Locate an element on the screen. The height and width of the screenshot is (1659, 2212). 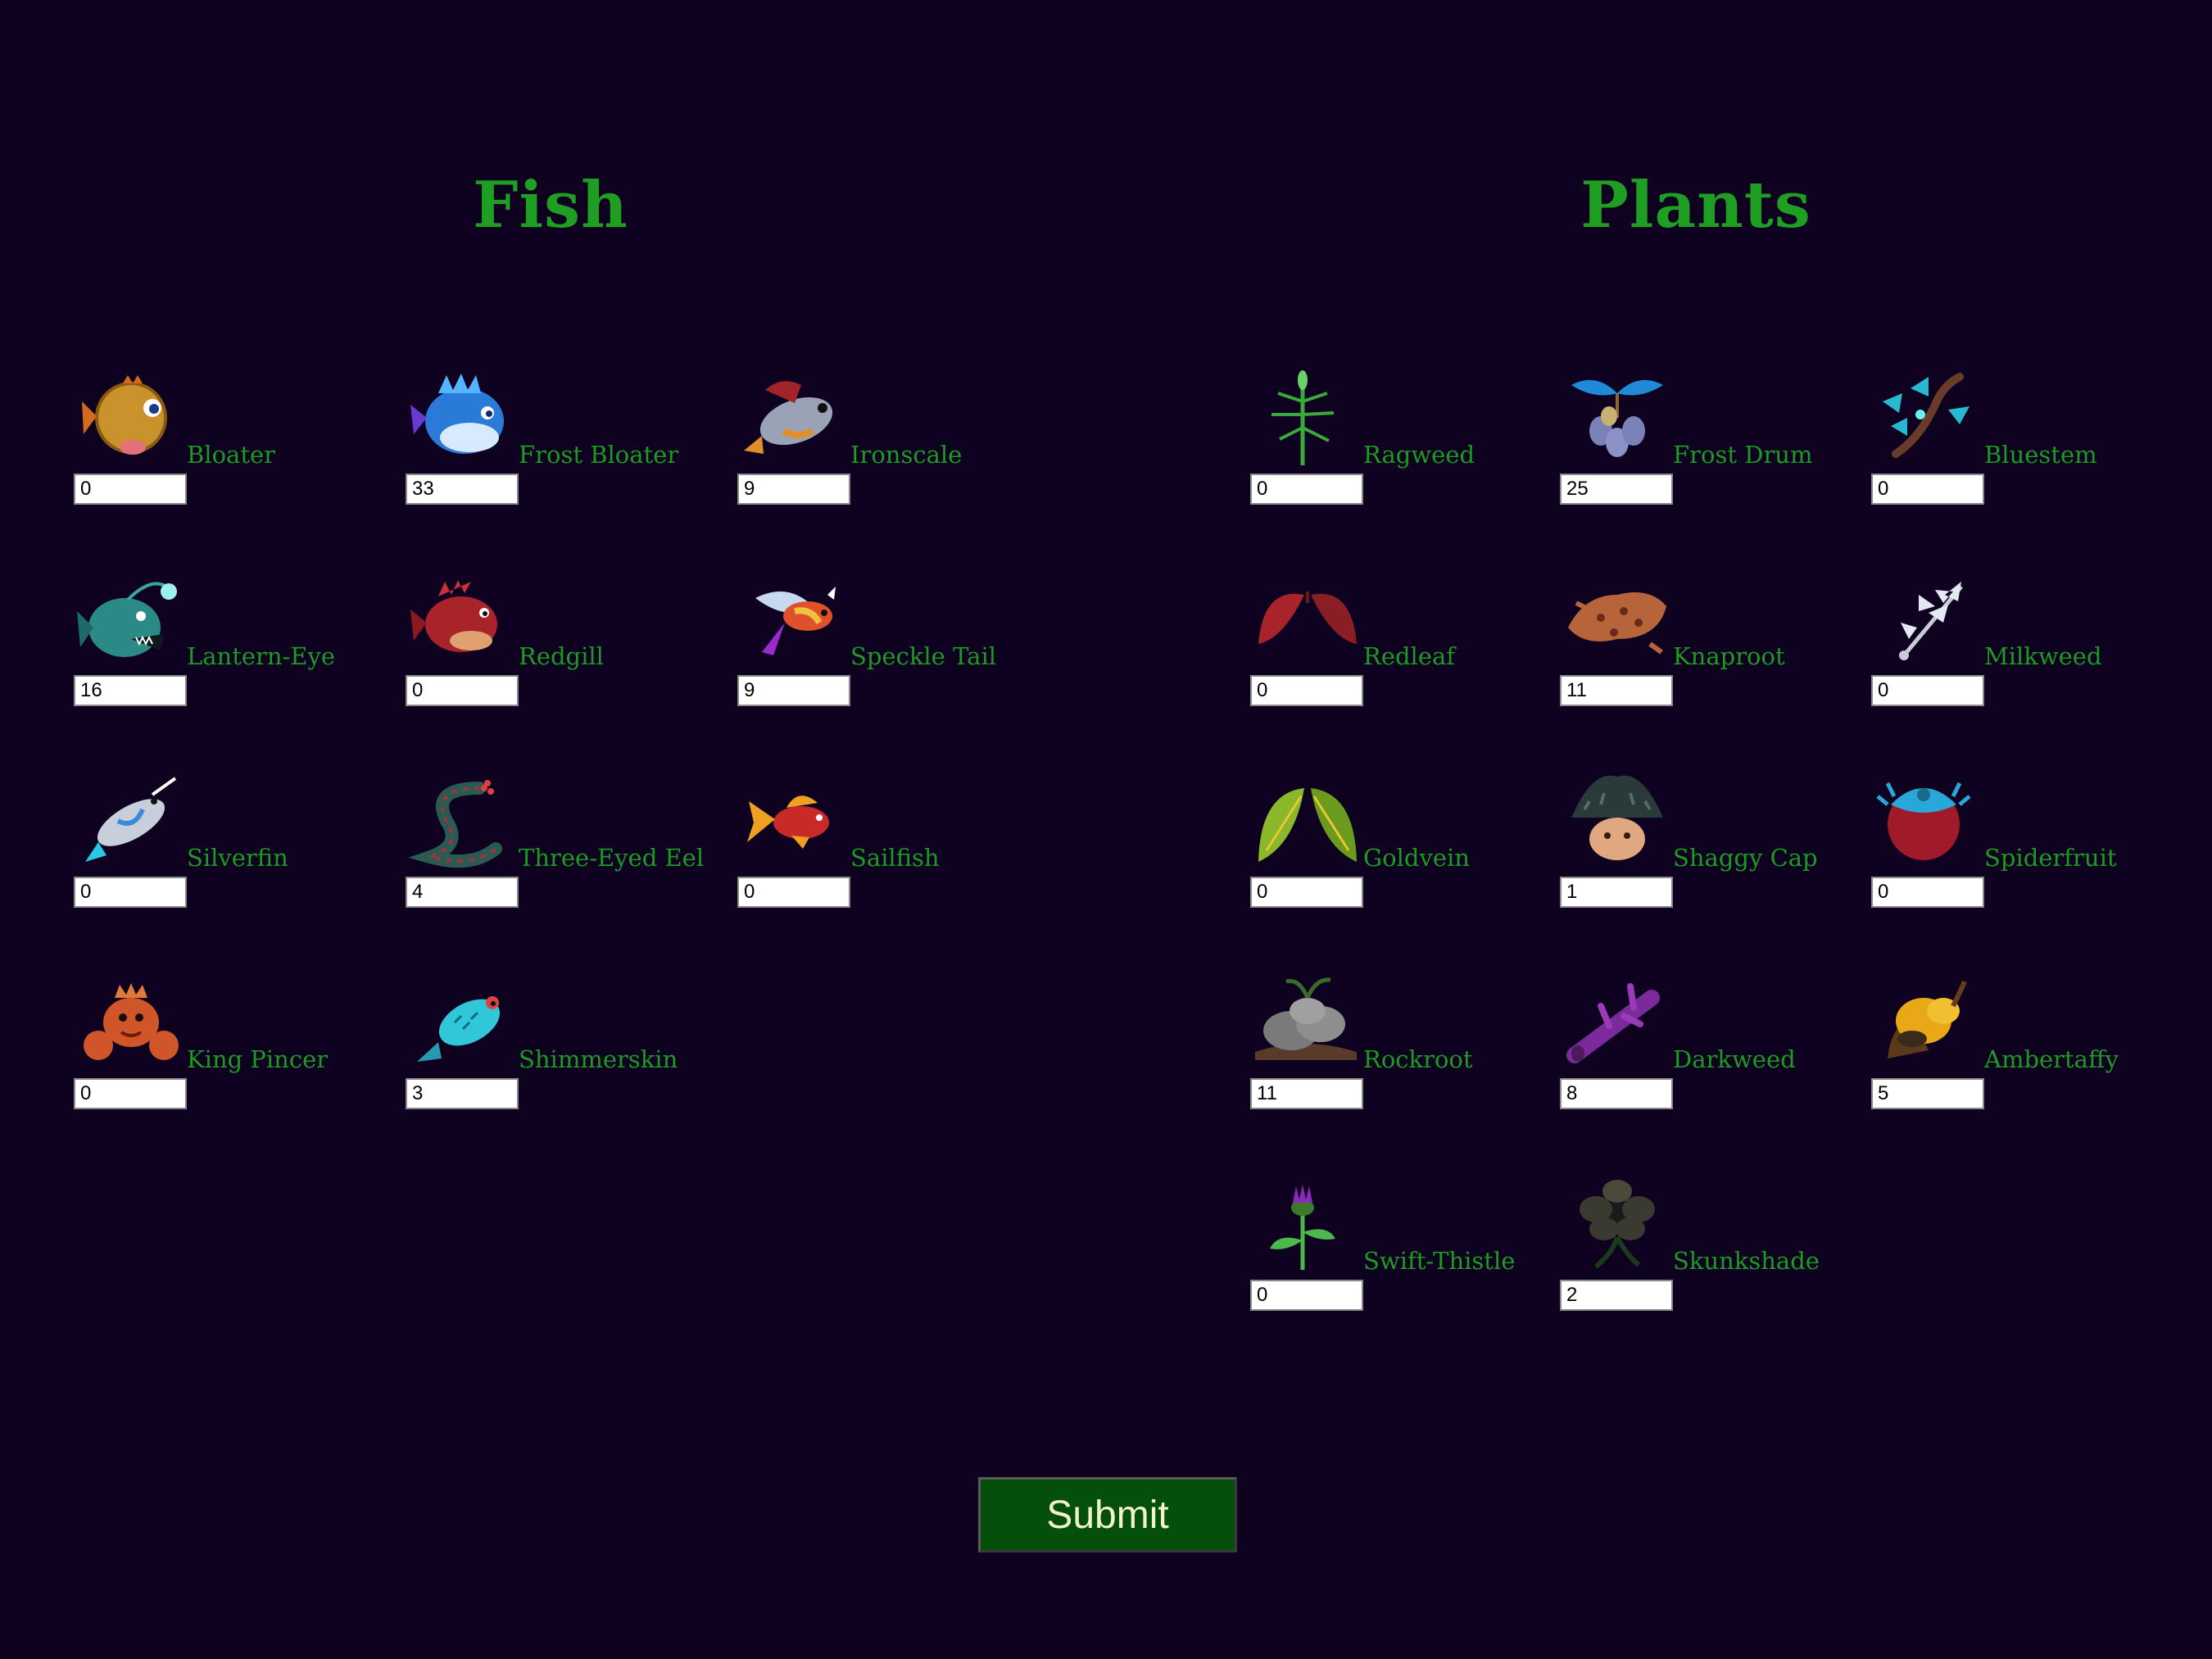
fish-label: Bloater is located at coordinates (231, 455).